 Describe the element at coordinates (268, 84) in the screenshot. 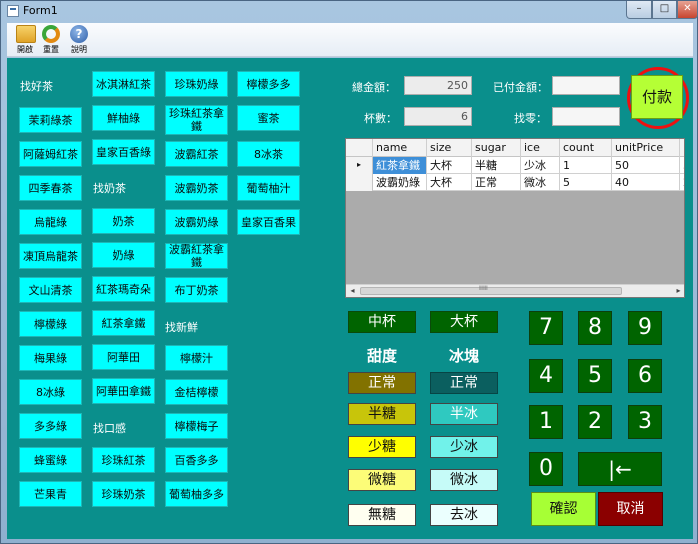

I see `drink-button: 檸檬多多` at that location.